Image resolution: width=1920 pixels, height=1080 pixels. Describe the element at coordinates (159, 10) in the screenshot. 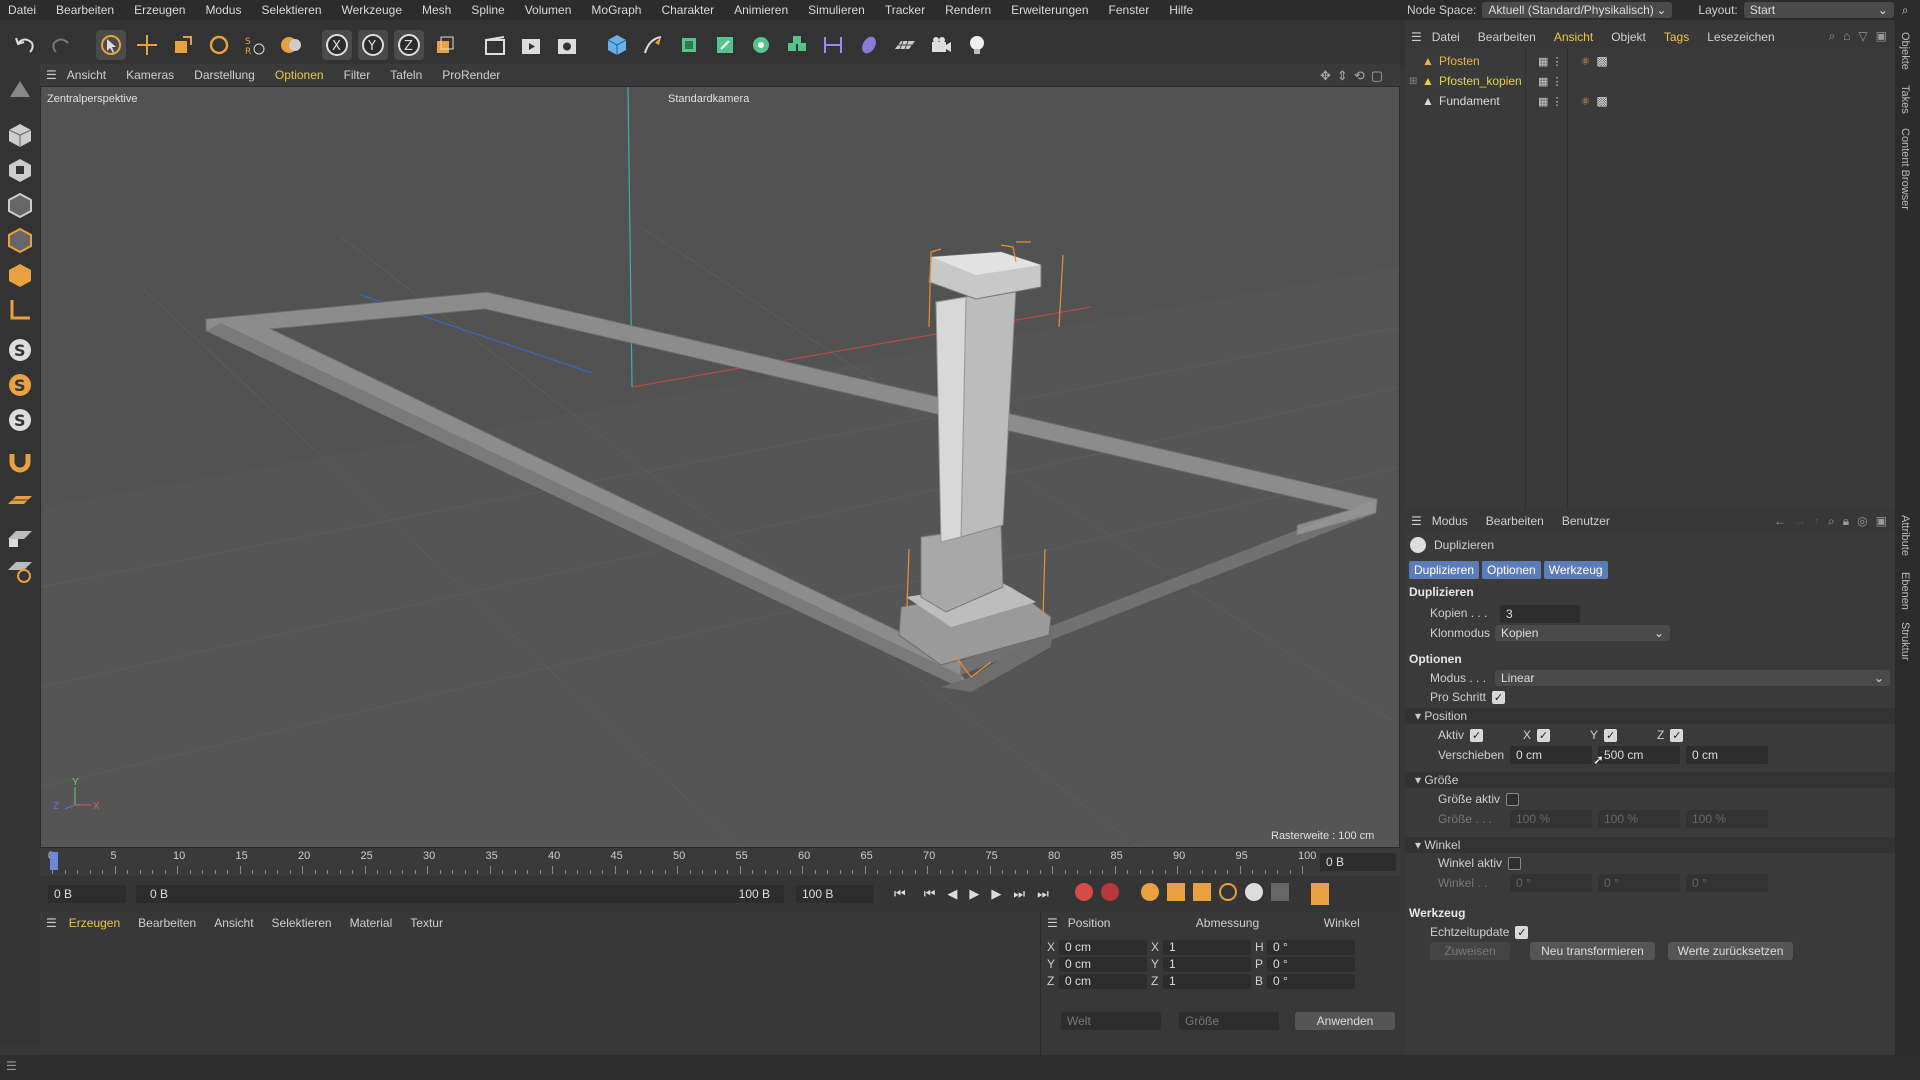

I see `menu-erzeugen: Erzeugen` at that location.